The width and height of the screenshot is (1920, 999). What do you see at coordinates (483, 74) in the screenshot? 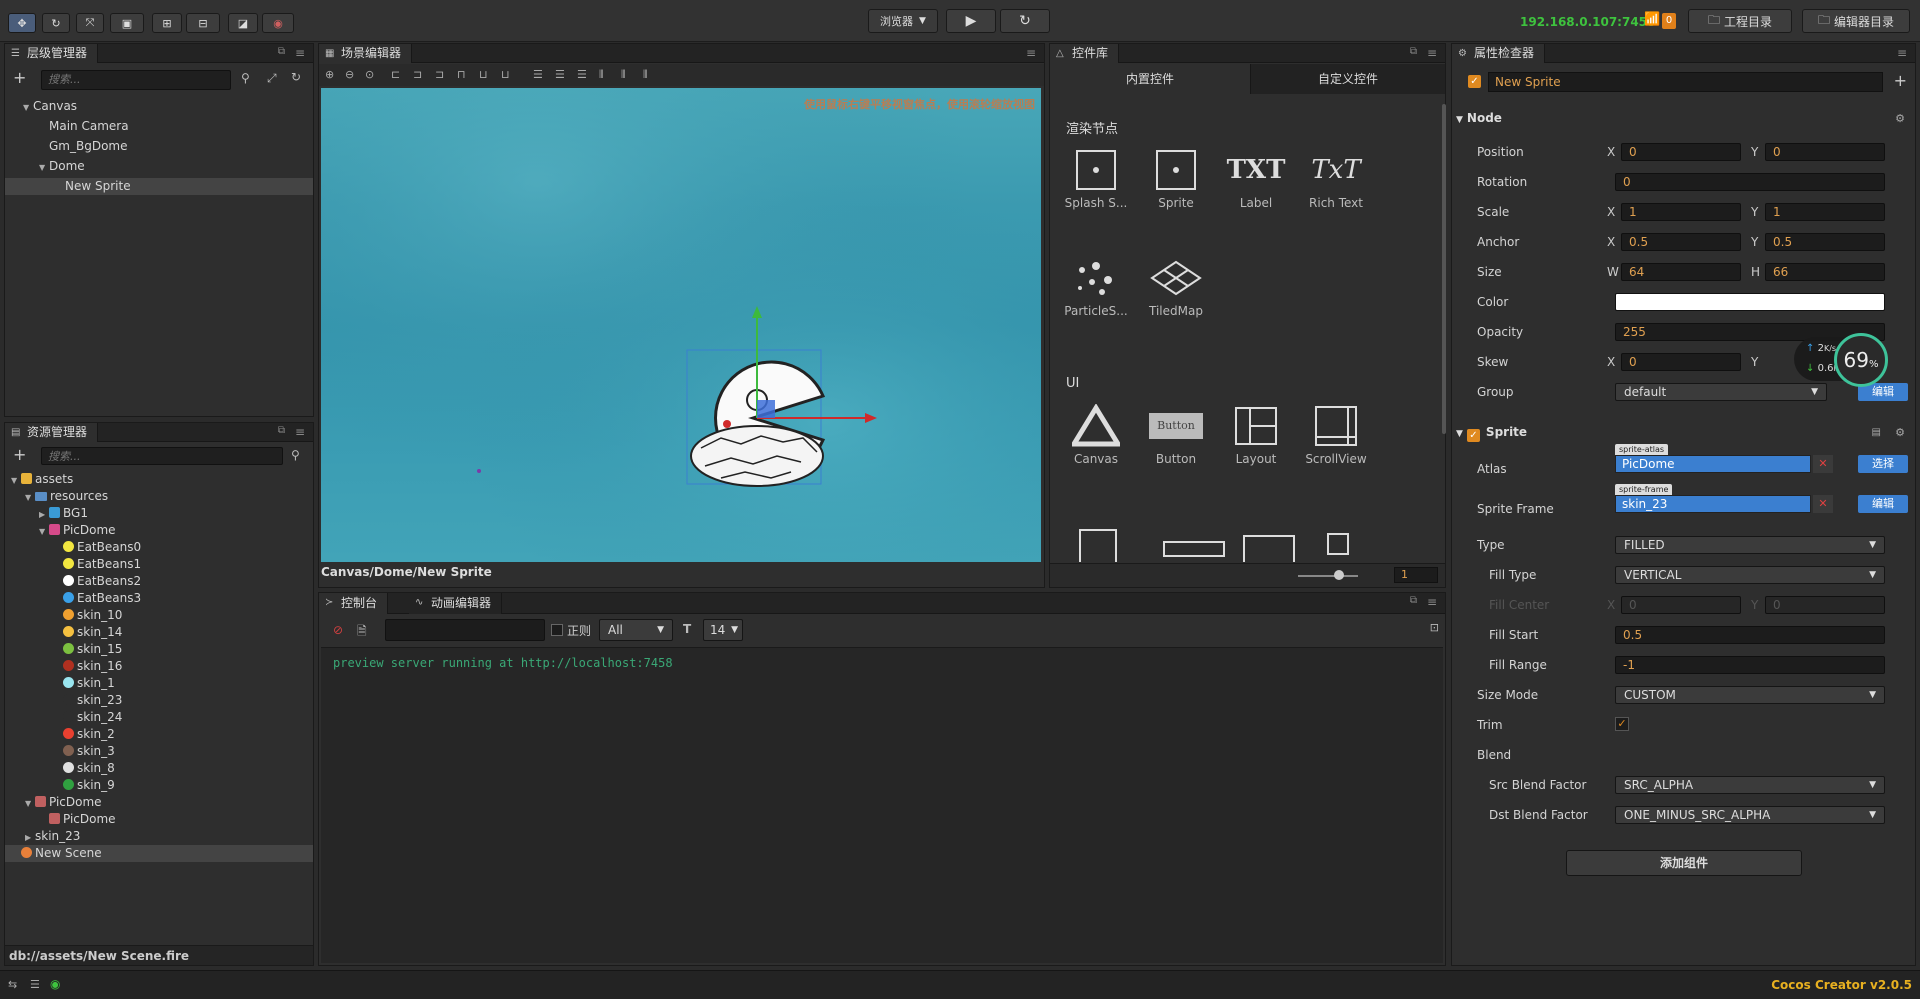
I see `align-vcenter-icon: ⊔` at bounding box center [483, 74].